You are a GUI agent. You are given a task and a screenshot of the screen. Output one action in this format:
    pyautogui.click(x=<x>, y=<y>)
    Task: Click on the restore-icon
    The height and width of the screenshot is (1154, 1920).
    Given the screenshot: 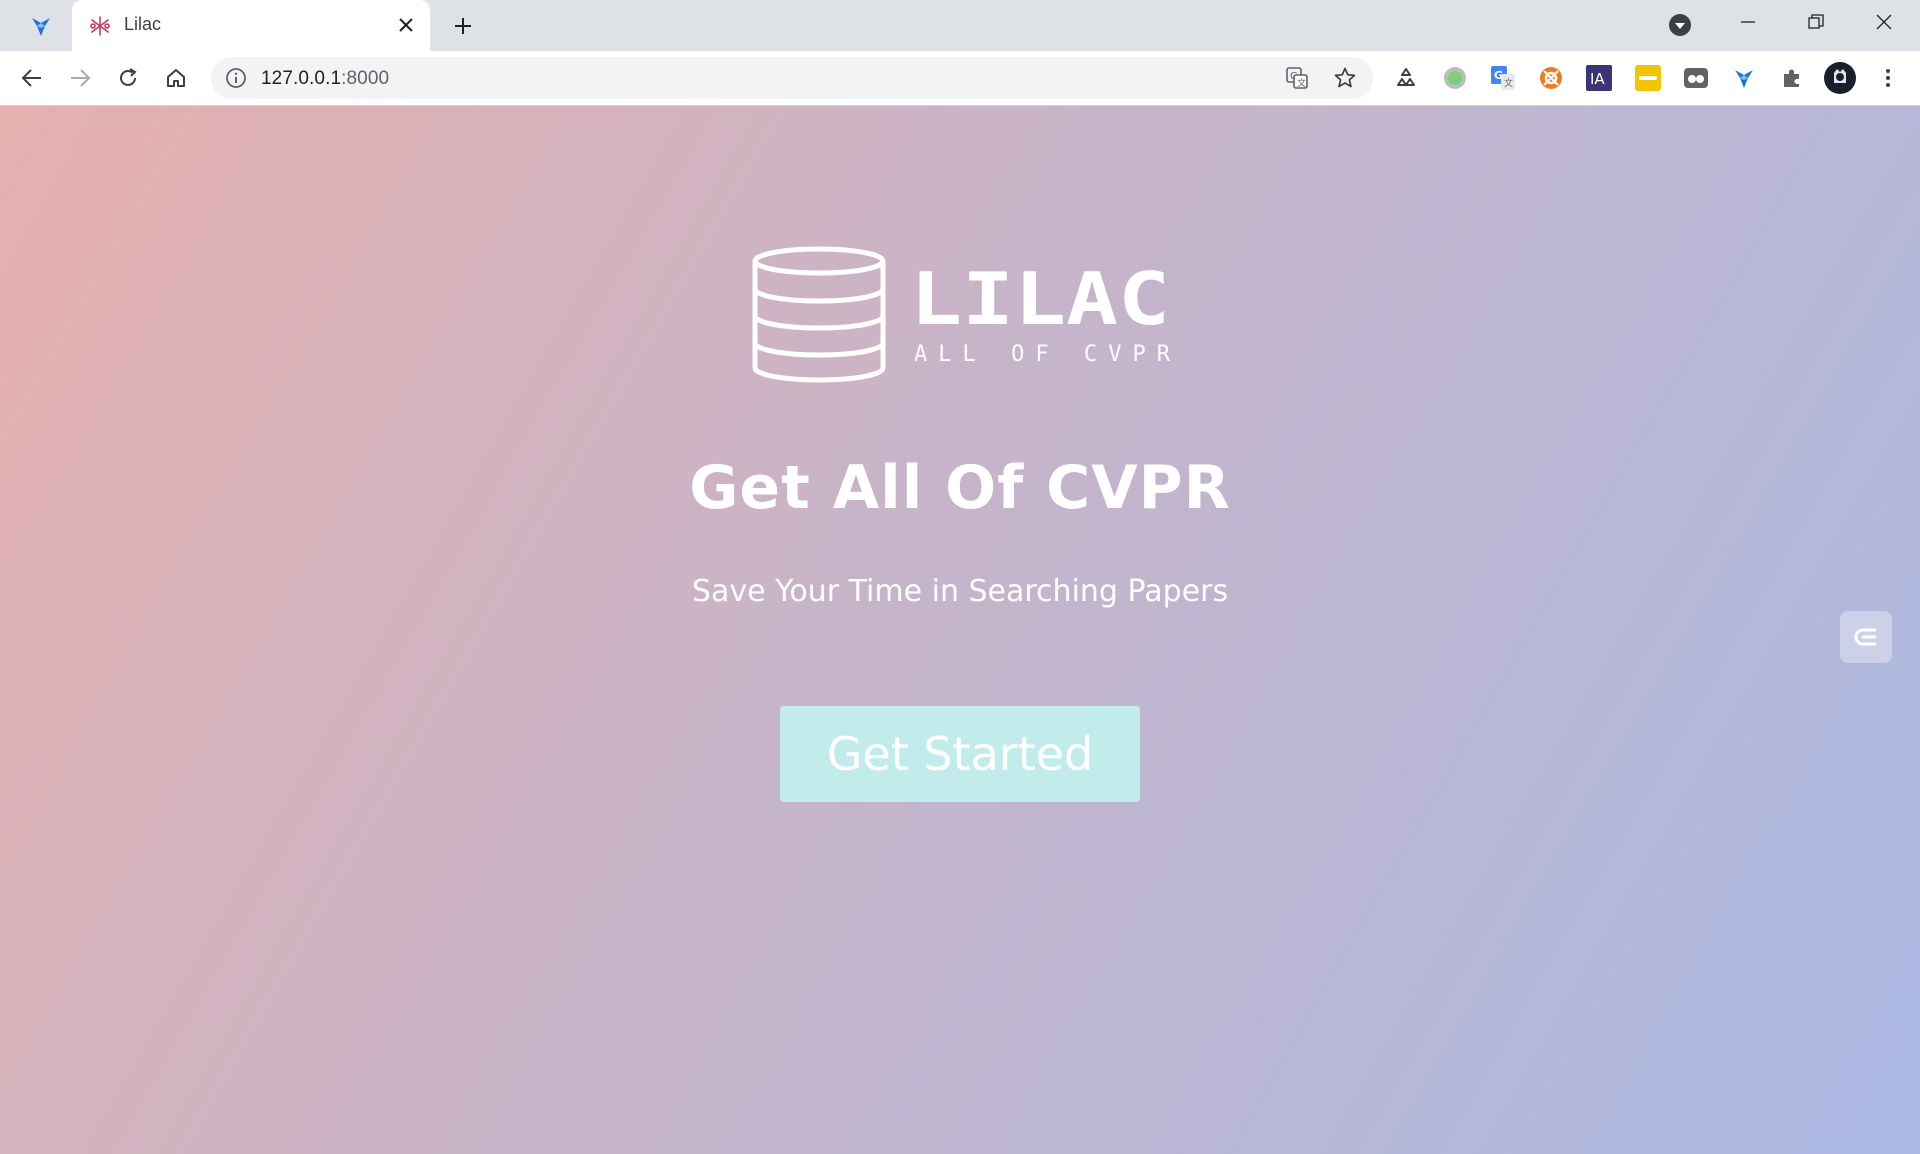 What is the action you would take?
    pyautogui.click(x=1816, y=21)
    